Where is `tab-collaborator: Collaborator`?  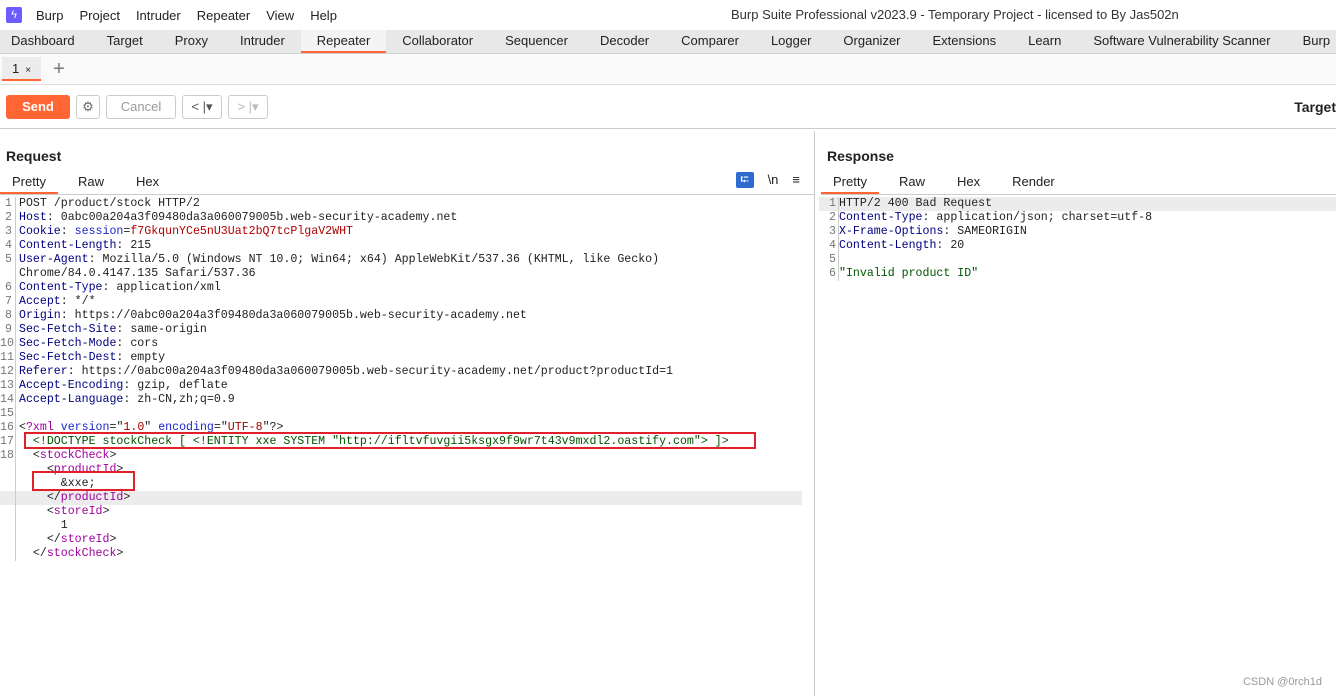 tab-collaborator: Collaborator is located at coordinates (437, 41).